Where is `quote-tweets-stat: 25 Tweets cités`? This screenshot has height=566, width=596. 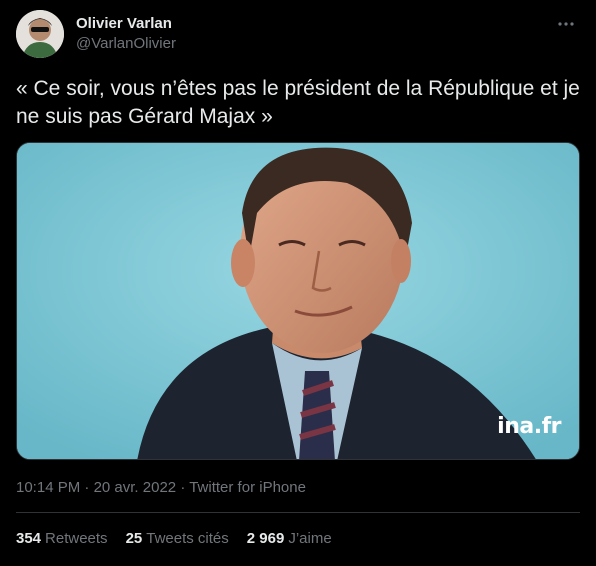
quote-tweets-stat: 25 Tweets cités is located at coordinates (177, 539).